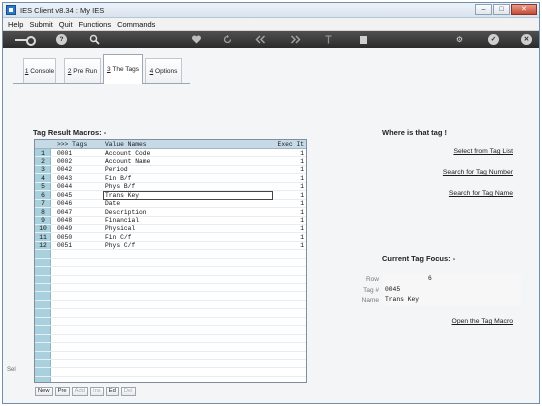 Image resolution: width=542 pixels, height=406 pixels. What do you see at coordinates (295, 39) in the screenshot?
I see `fast-forward-icon` at bounding box center [295, 39].